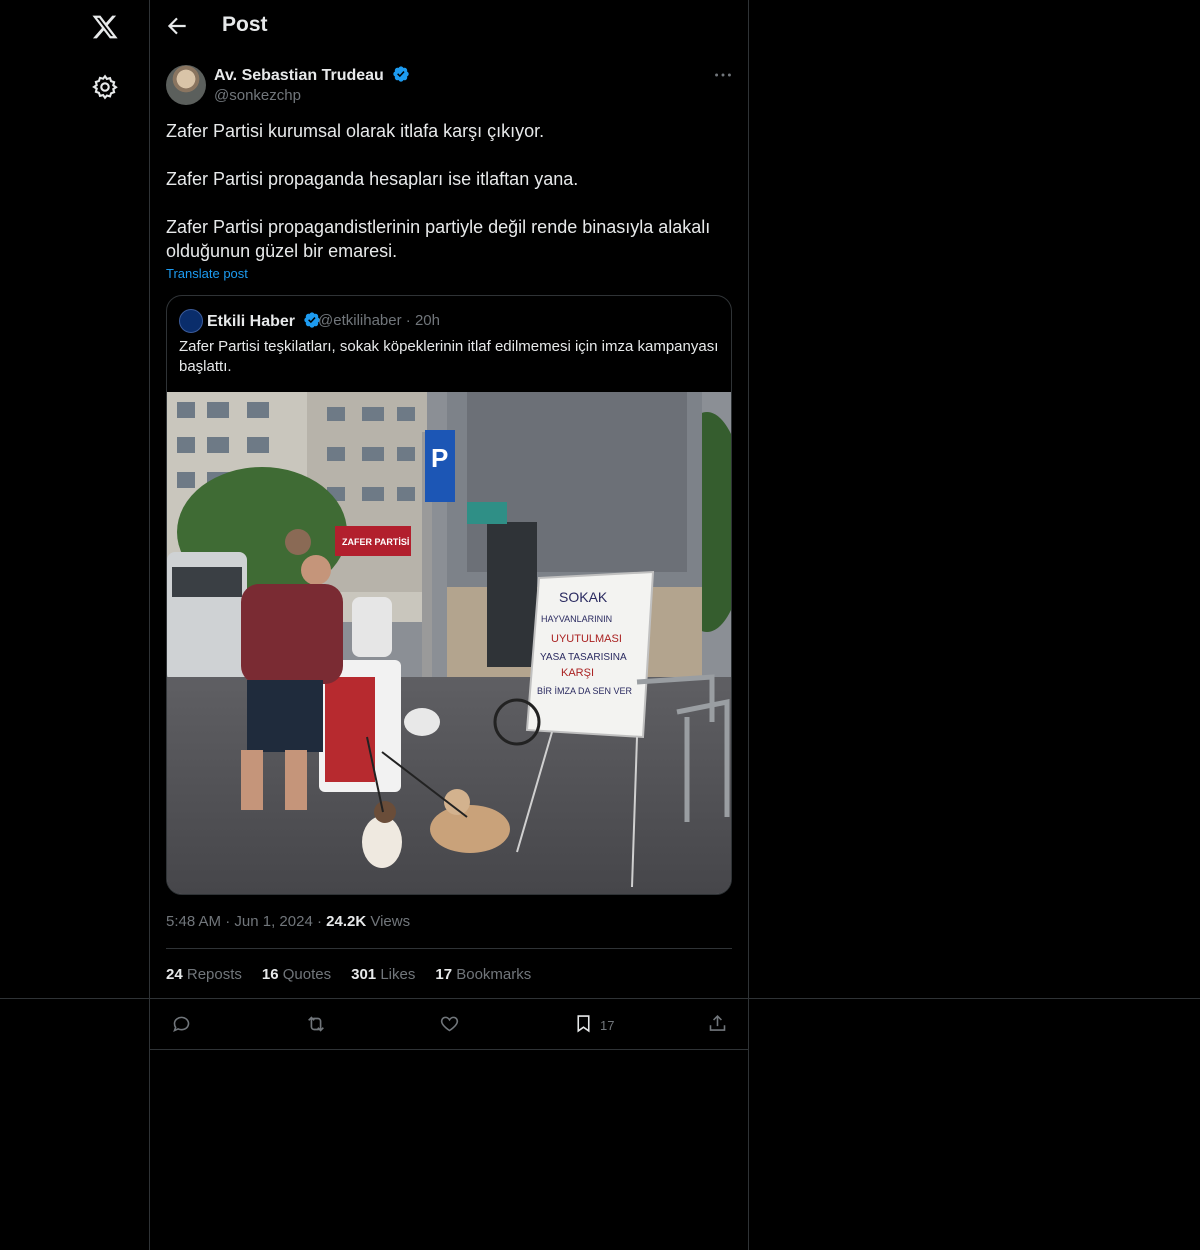 The width and height of the screenshot is (1200, 1250). I want to click on repost-icon, so click(316, 1025).